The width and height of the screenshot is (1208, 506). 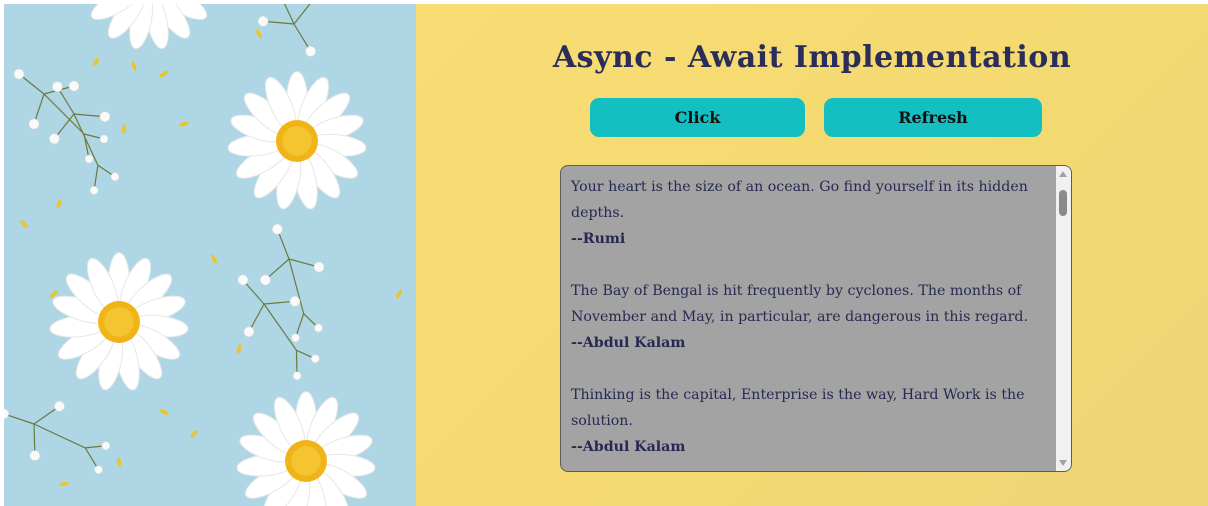 I want to click on scrollbar-thumb, so click(x=1063, y=203).